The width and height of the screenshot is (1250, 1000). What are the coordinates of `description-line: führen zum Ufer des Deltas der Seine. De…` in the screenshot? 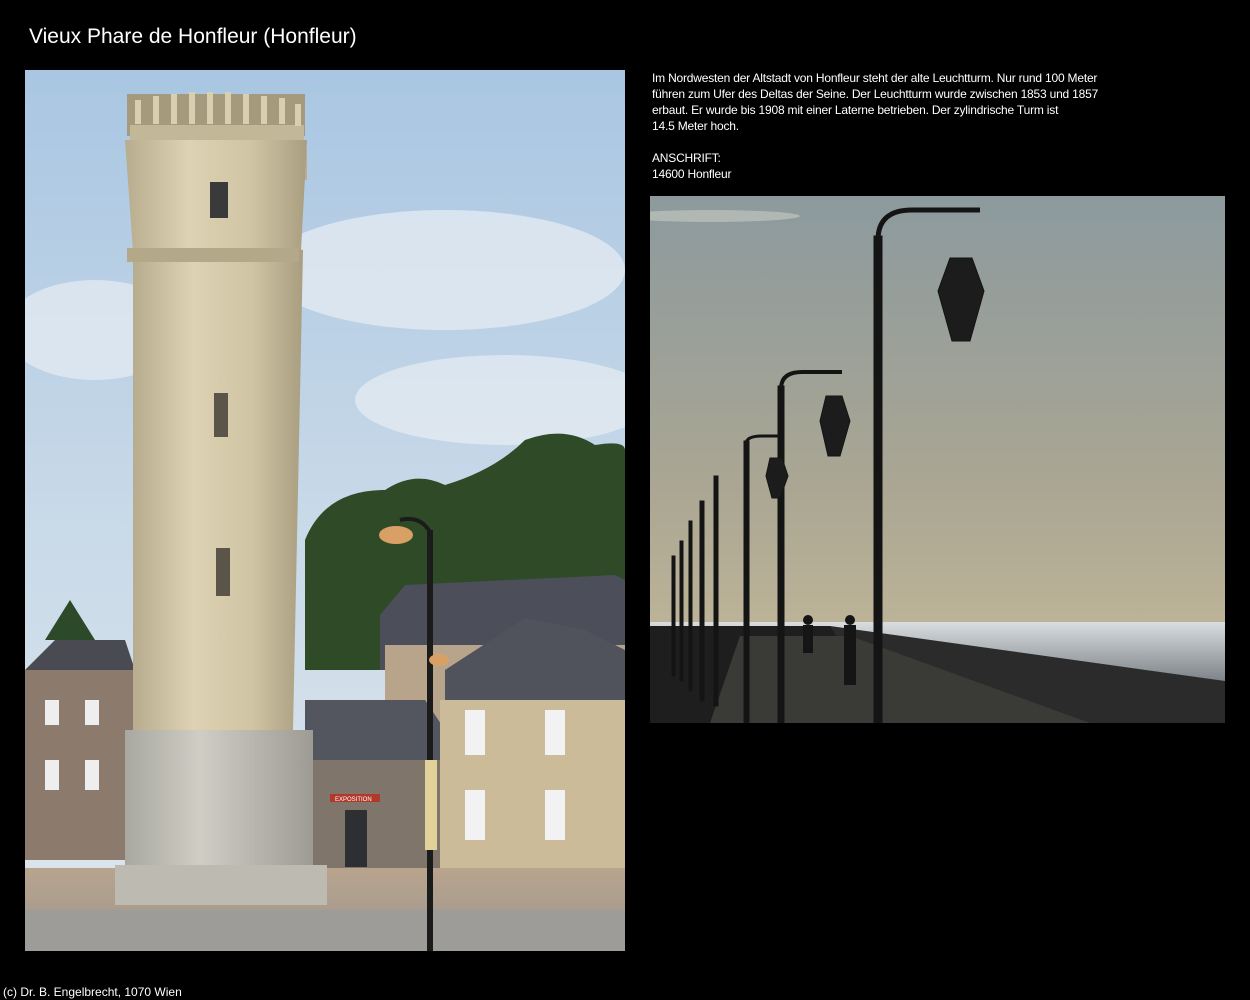 It's located at (875, 94).